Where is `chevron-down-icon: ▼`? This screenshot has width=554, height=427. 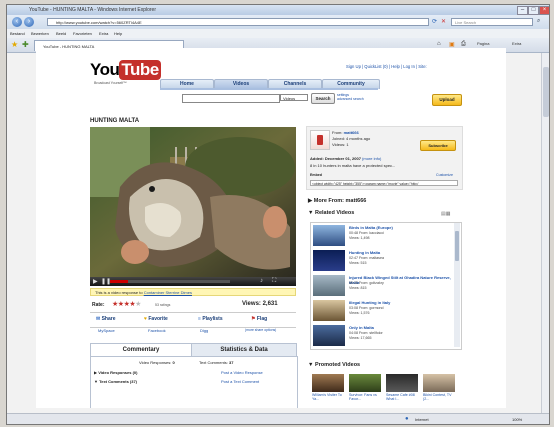 chevron-down-icon: ▼ is located at coordinates (311, 365).